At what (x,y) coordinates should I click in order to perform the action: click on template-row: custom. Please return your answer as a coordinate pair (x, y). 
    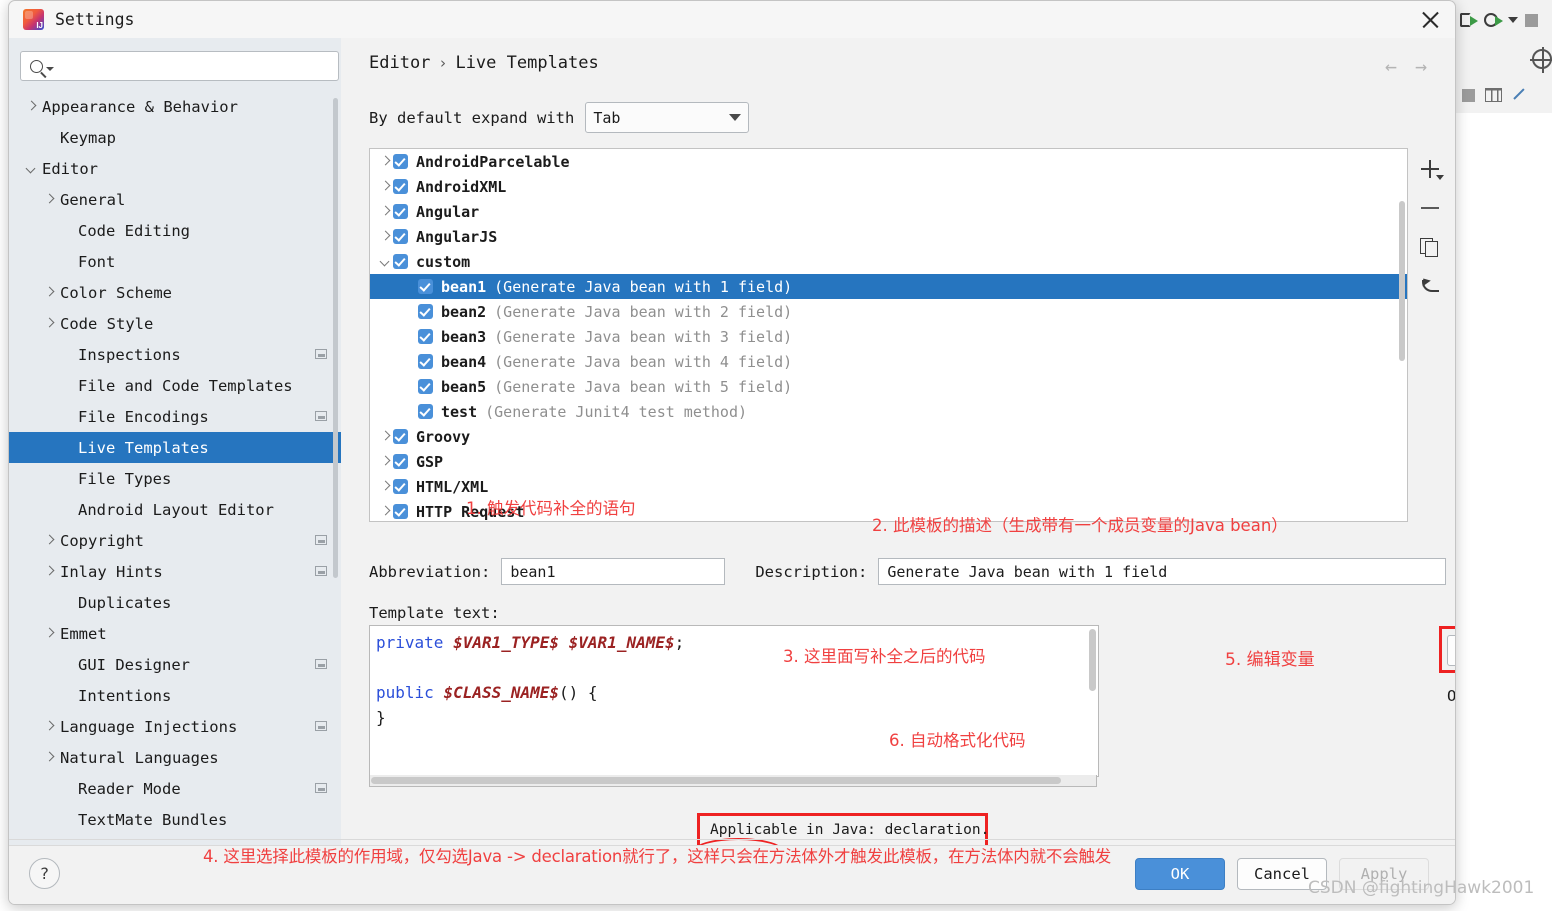
    Looking at the image, I should click on (888, 261).